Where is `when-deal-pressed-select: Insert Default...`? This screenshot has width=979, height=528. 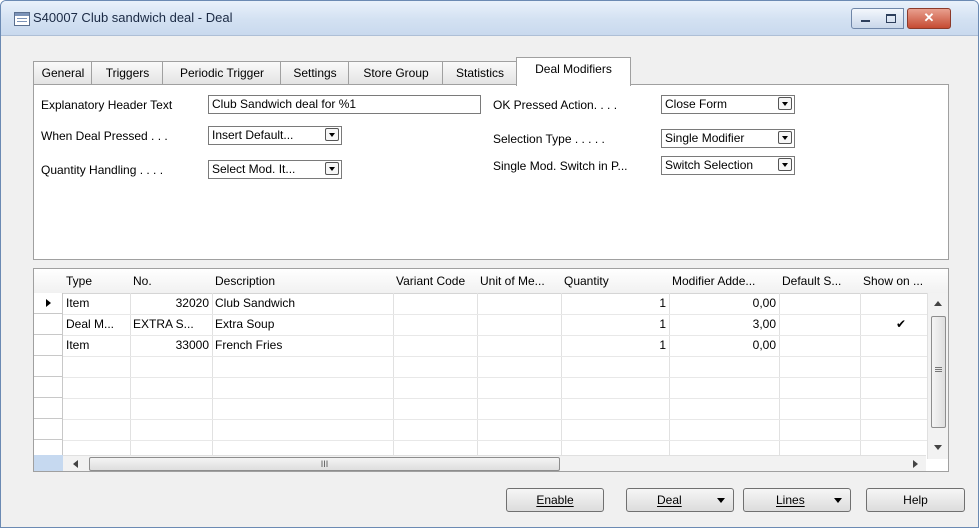
when-deal-pressed-select: Insert Default... is located at coordinates (275, 135).